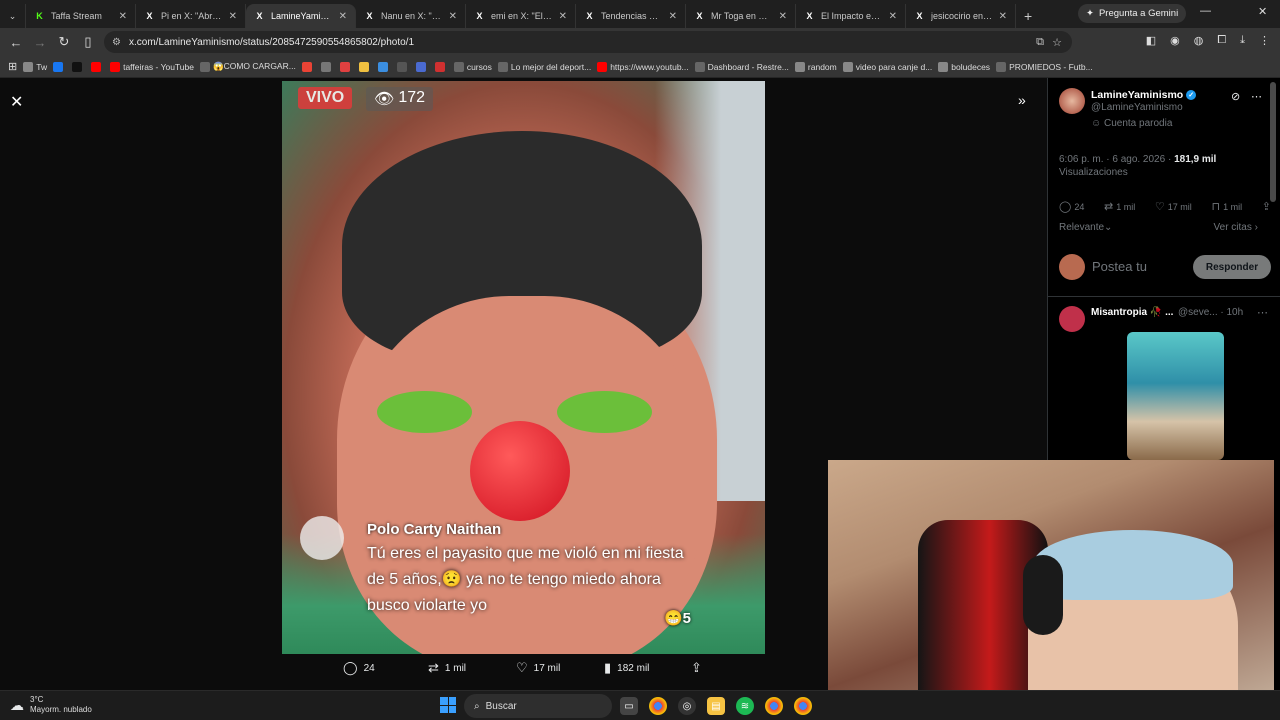  Describe the element at coordinates (1273, 142) in the screenshot. I see `page-scrollbar` at that location.